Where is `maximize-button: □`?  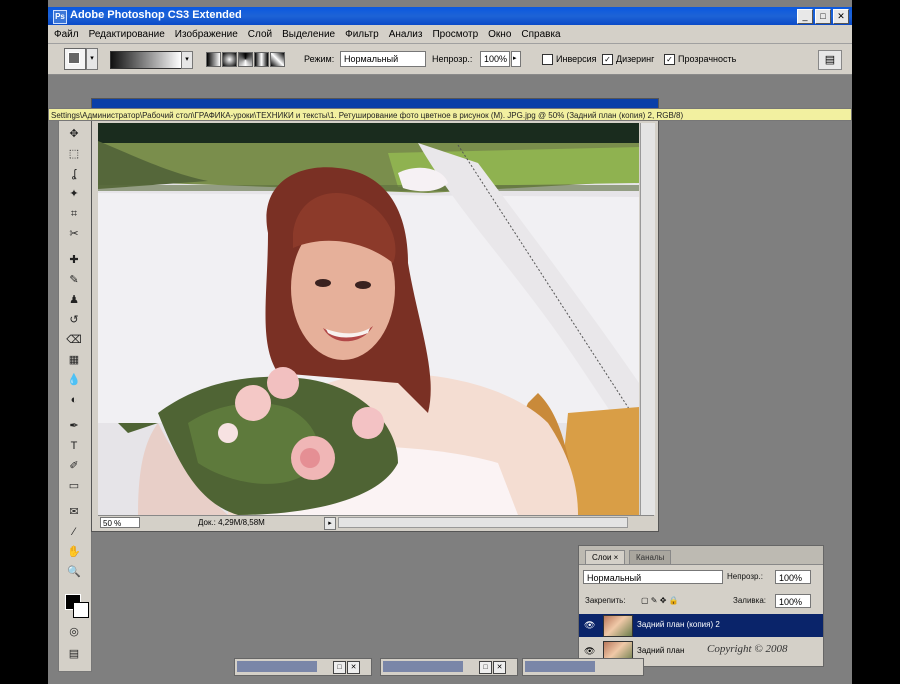
maximize-button: □ is located at coordinates (823, 16).